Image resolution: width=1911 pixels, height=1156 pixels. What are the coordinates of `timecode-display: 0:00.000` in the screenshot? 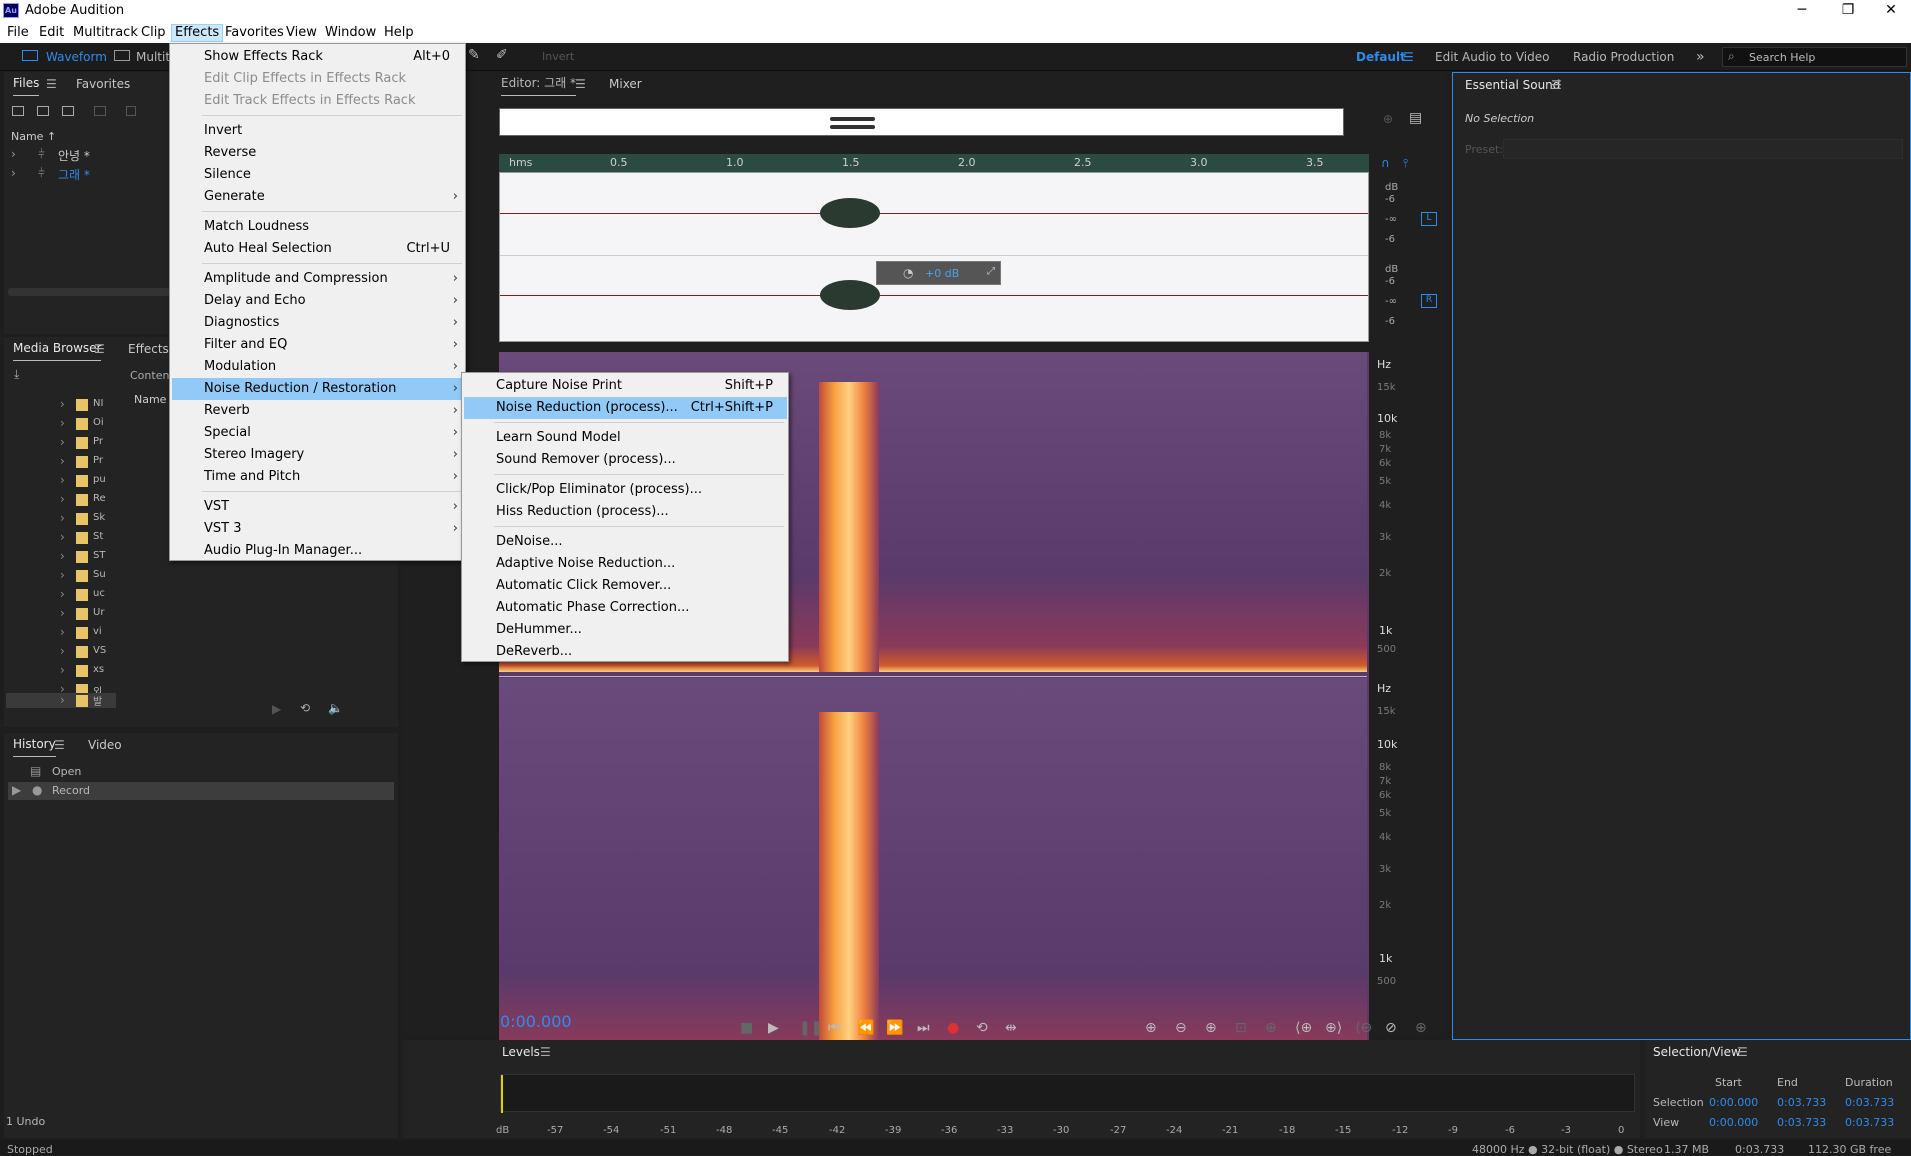 It's located at (536, 1021).